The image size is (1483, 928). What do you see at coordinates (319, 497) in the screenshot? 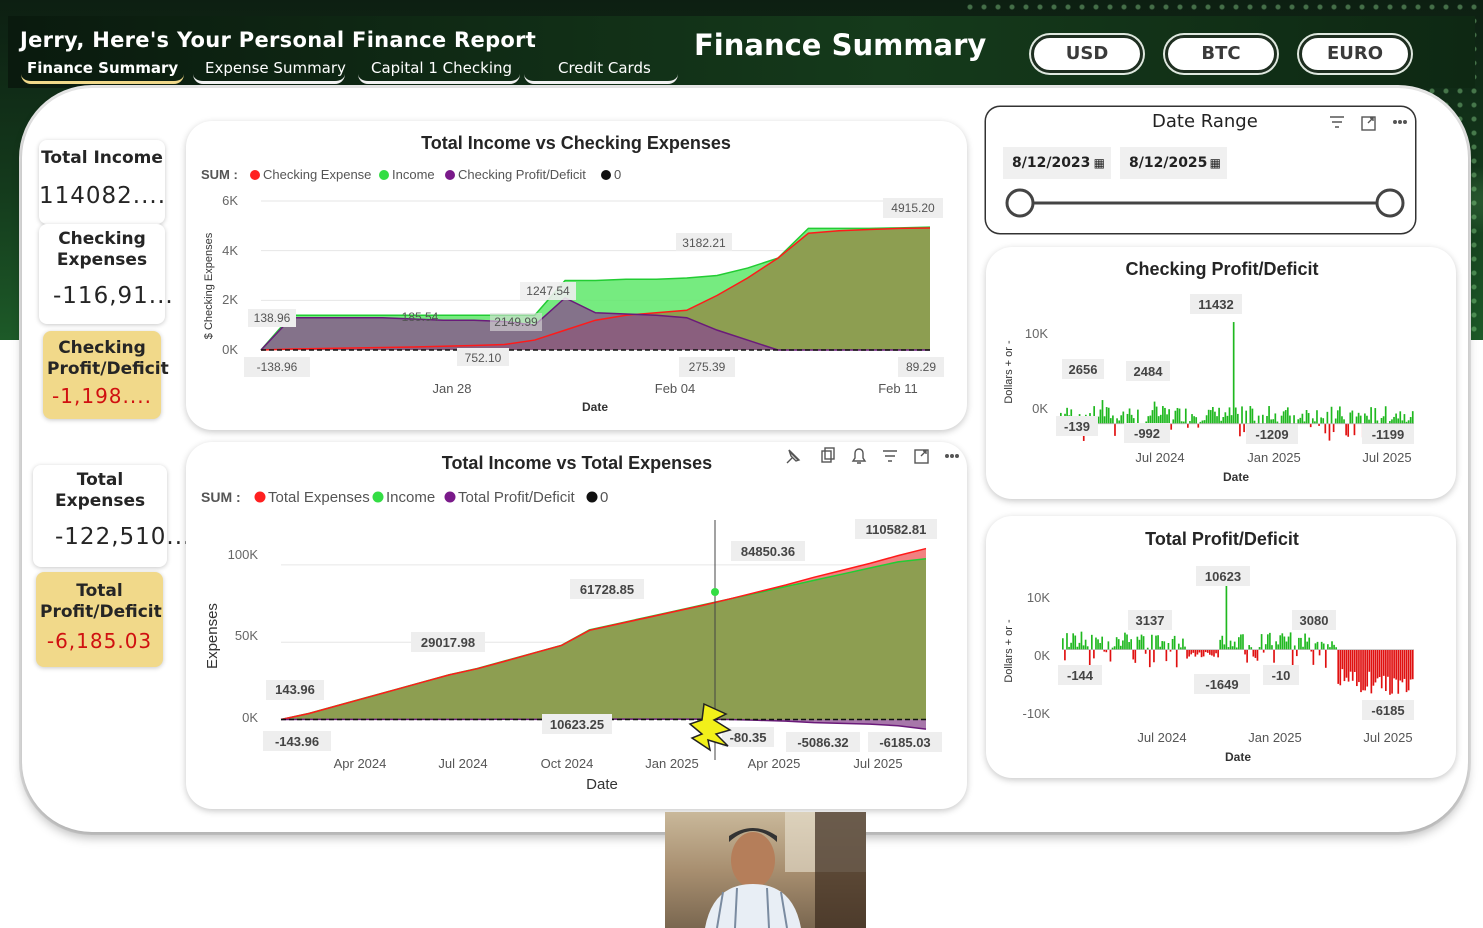
I see `legend-item: Total Expenses` at bounding box center [319, 497].